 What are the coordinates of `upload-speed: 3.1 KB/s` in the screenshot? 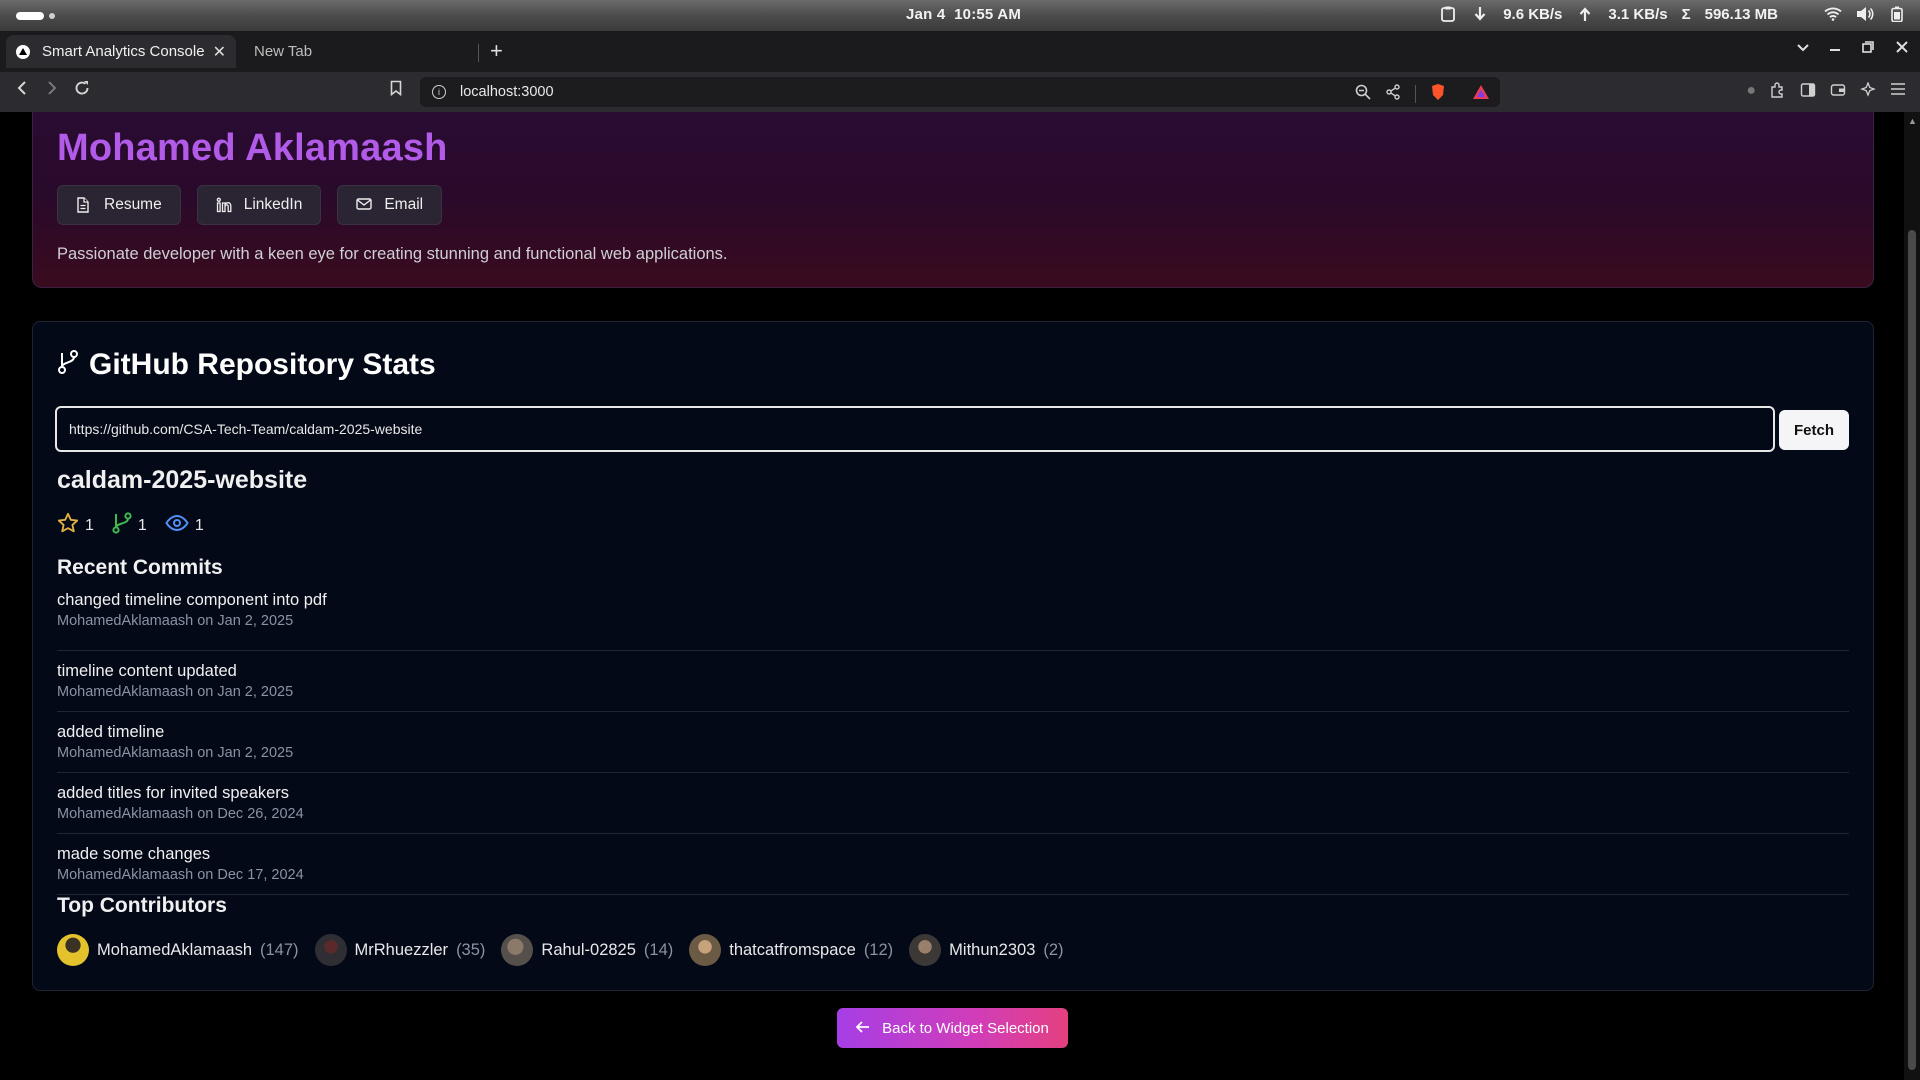 It's located at (1638, 14).